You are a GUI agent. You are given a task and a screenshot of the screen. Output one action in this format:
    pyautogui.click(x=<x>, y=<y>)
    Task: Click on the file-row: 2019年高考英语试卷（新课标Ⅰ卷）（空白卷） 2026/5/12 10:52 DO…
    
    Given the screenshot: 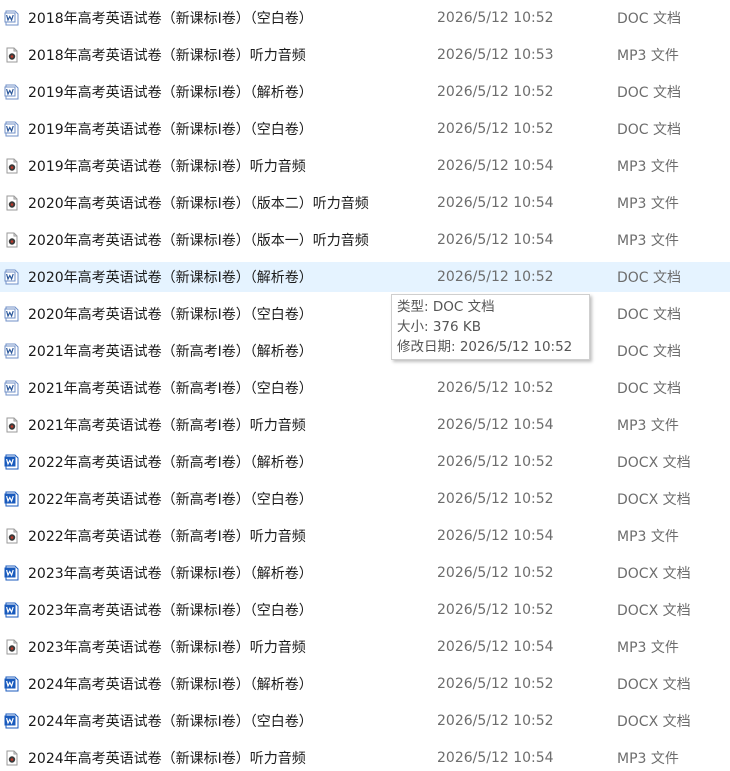 What is the action you would take?
    pyautogui.click(x=365, y=129)
    